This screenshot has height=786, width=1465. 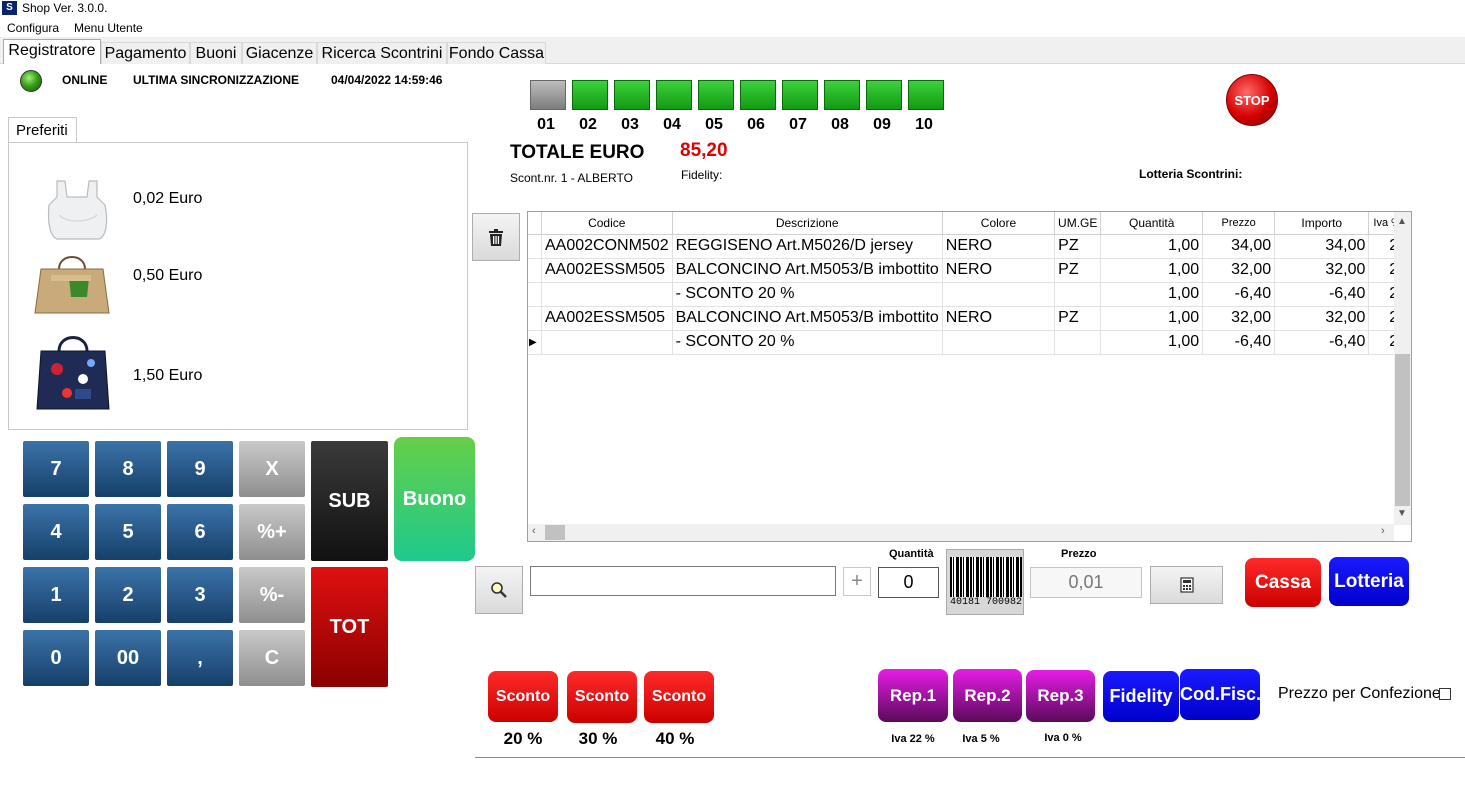 What do you see at coordinates (534, 531) in the screenshot?
I see `scroll-left-icon: ‹` at bounding box center [534, 531].